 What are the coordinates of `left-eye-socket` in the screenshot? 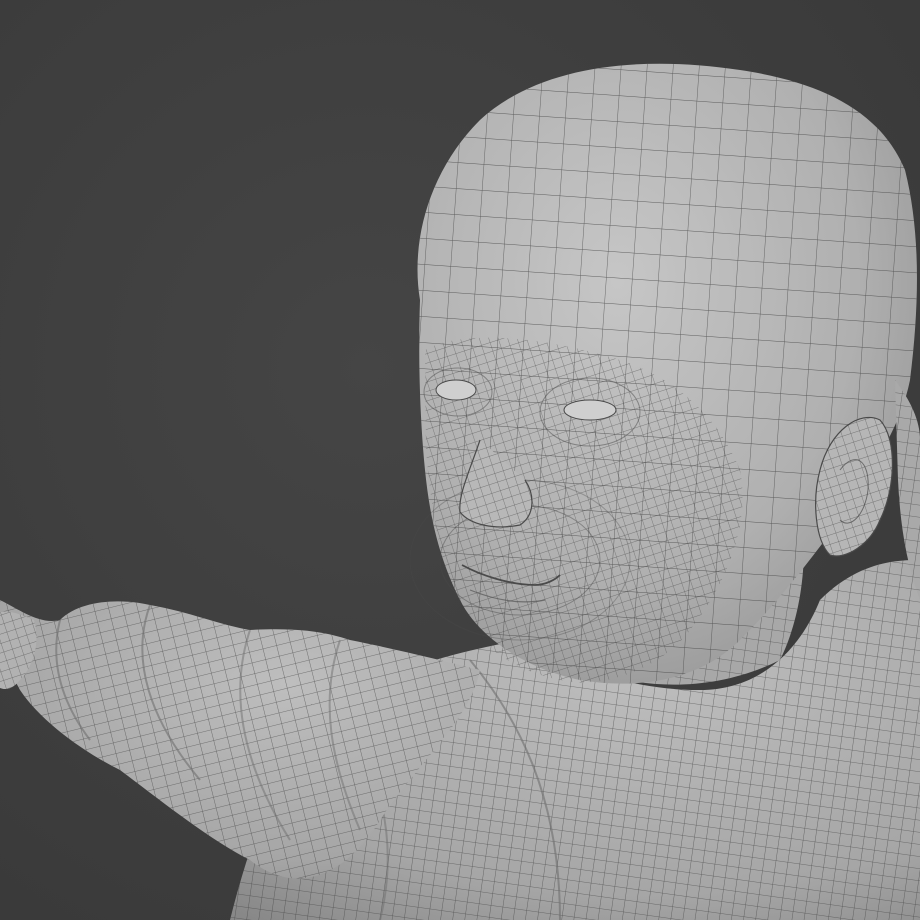 It's located at (456, 390).